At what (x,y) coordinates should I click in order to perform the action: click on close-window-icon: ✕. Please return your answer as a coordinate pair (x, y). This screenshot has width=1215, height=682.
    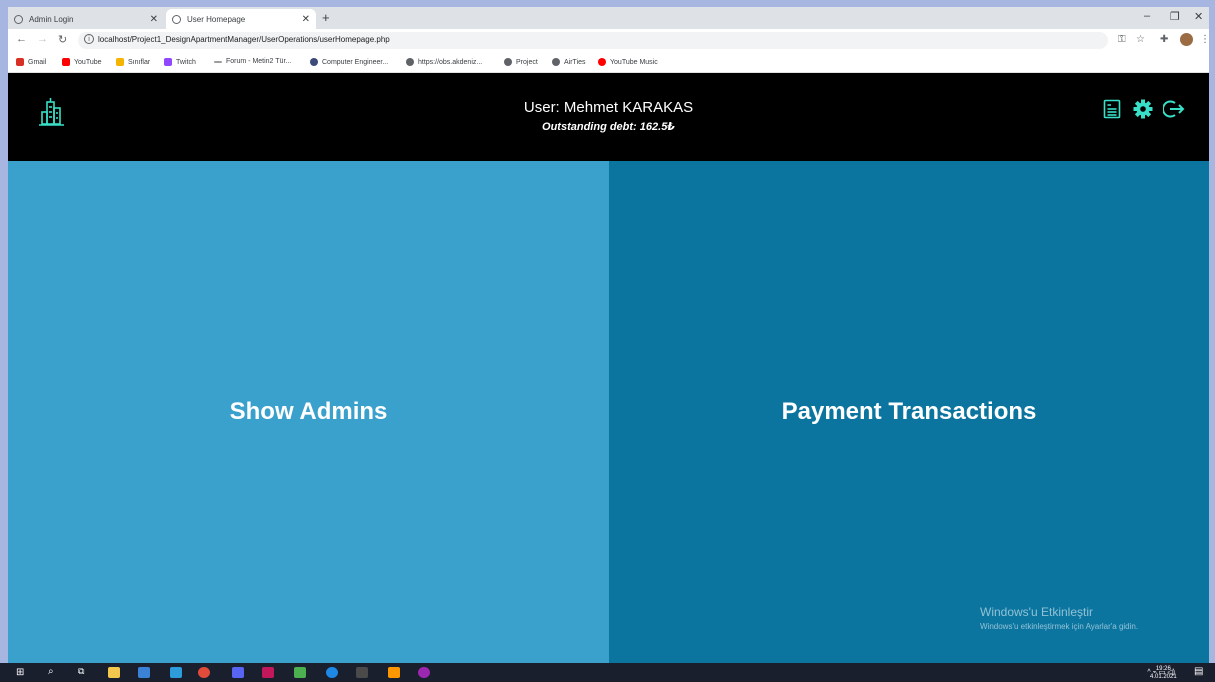
    Looking at the image, I should click on (1198, 16).